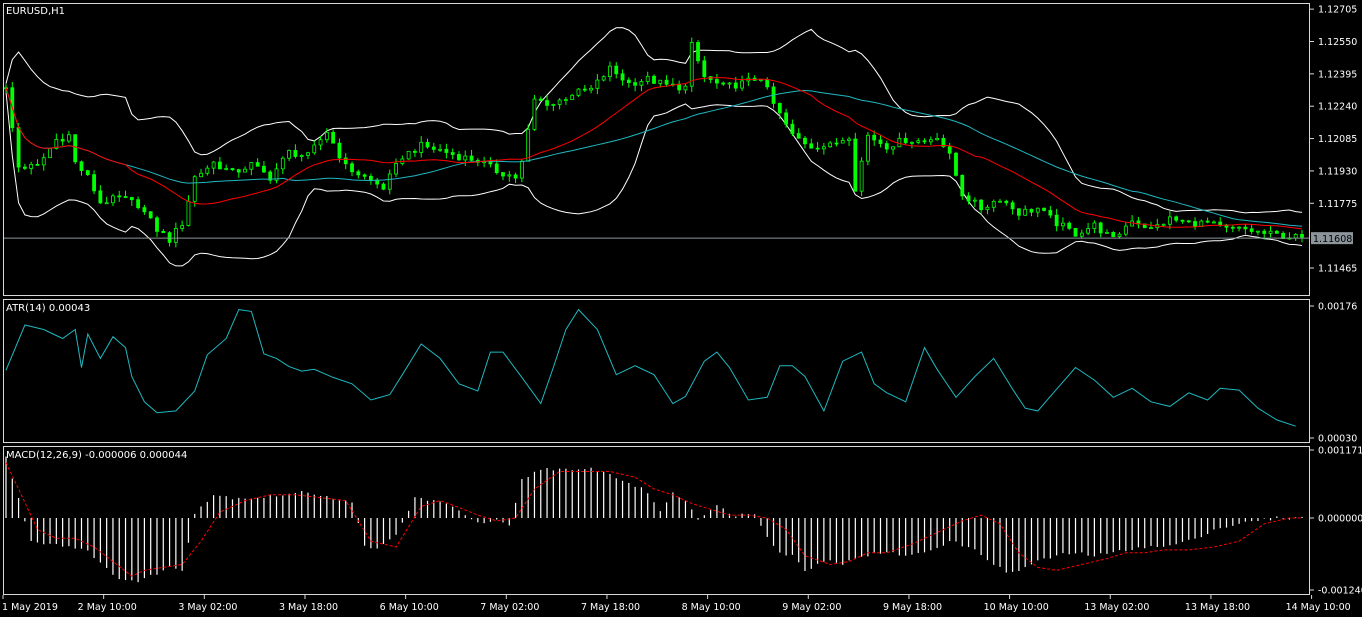  What do you see at coordinates (1340, 518) in the screenshot?
I see `macd-axis-tick-label: 0.000000` at bounding box center [1340, 518].